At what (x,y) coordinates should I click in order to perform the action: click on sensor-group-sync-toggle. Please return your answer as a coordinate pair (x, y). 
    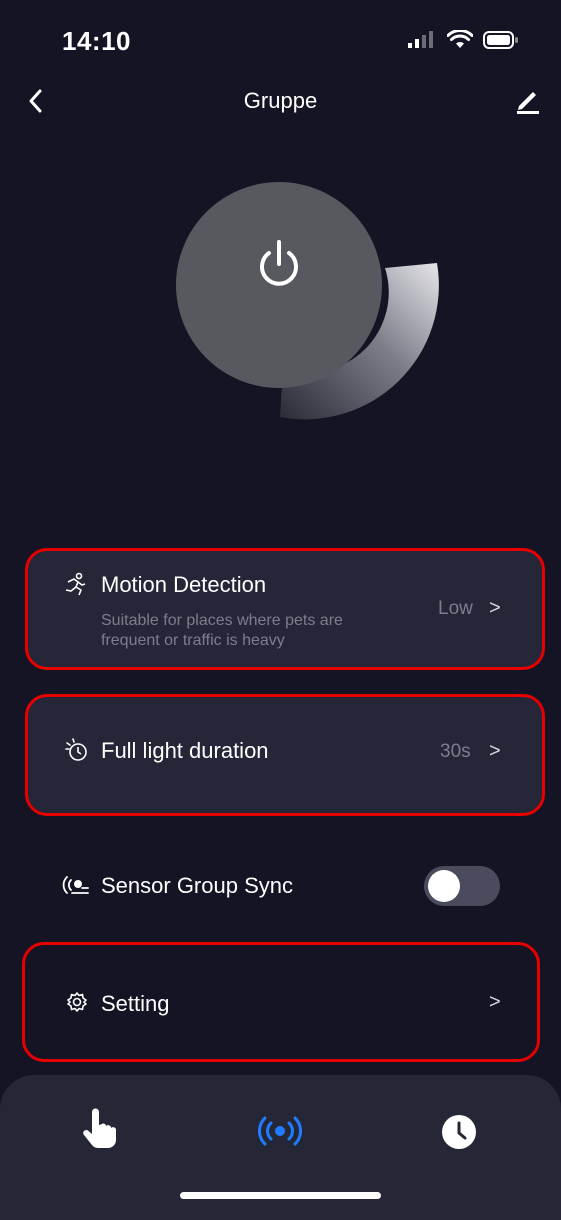
    Looking at the image, I should click on (462, 886).